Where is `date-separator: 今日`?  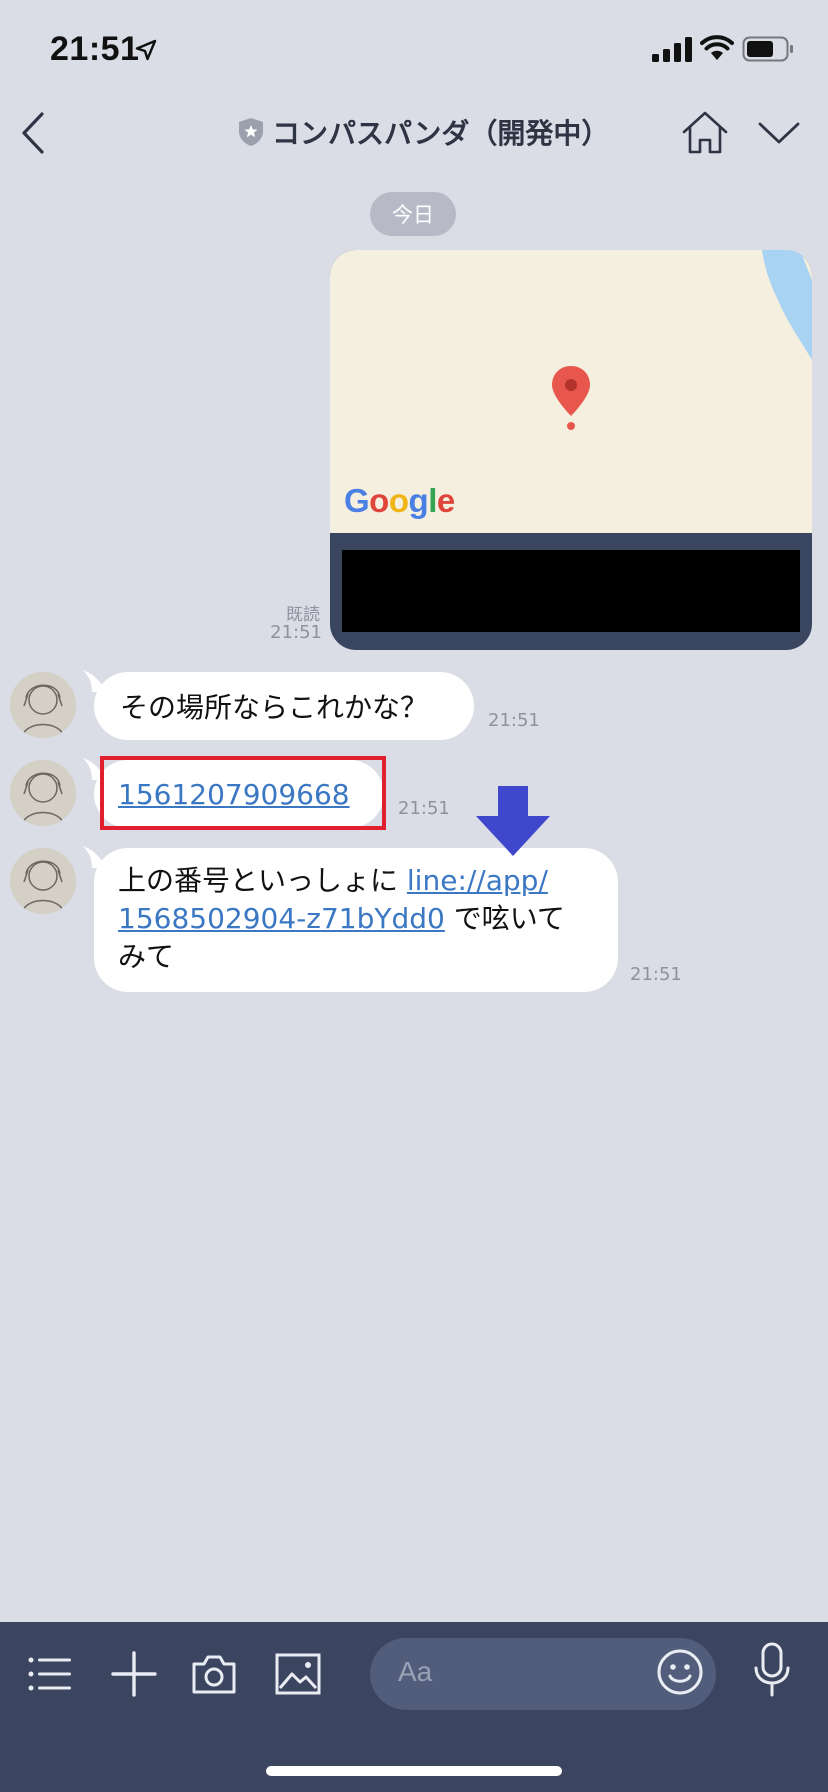 date-separator: 今日 is located at coordinates (413, 214).